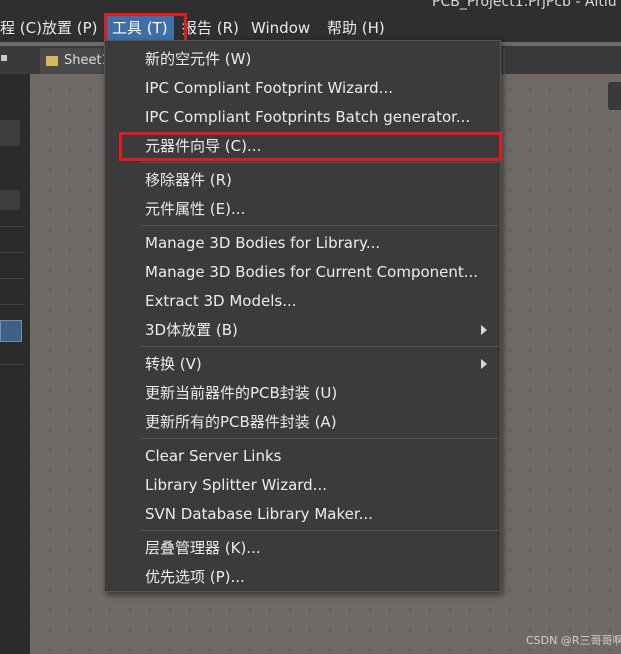 This screenshot has height=654, width=621. Describe the element at coordinates (310, 146) in the screenshot. I see `component-wizard-highlight-box` at that location.